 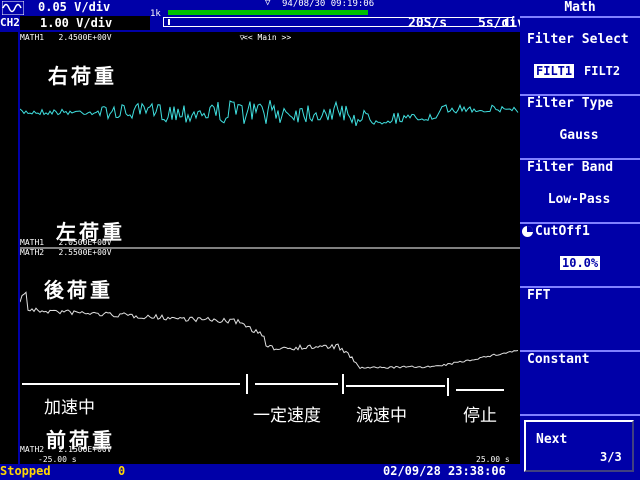 What do you see at coordinates (25, 471) in the screenshot?
I see `acquisition-state: Stopped` at bounding box center [25, 471].